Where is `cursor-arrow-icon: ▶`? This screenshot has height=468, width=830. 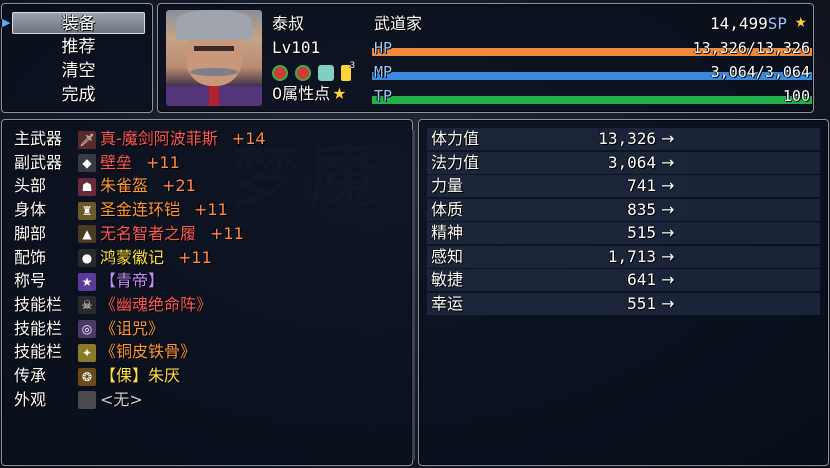 cursor-arrow-icon: ▶ is located at coordinates (6, 22).